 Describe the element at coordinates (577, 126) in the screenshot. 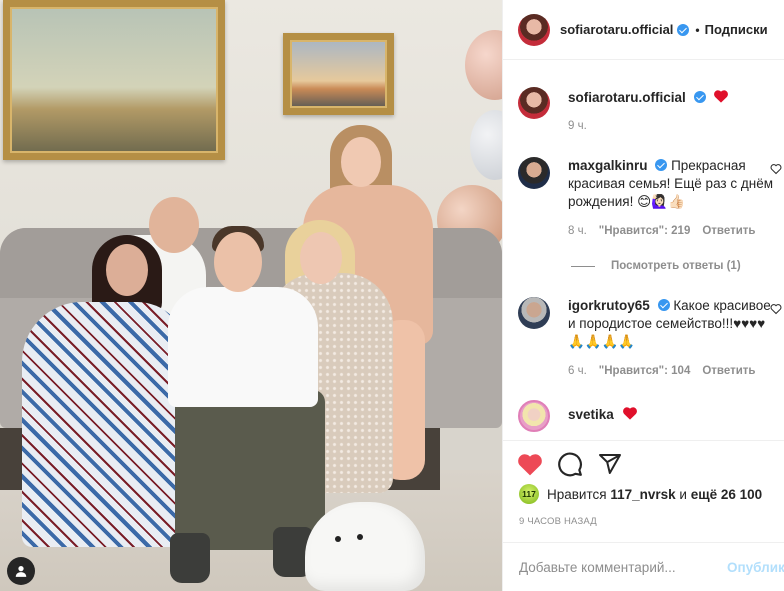

I see `caption-time: 9 ч.` at that location.